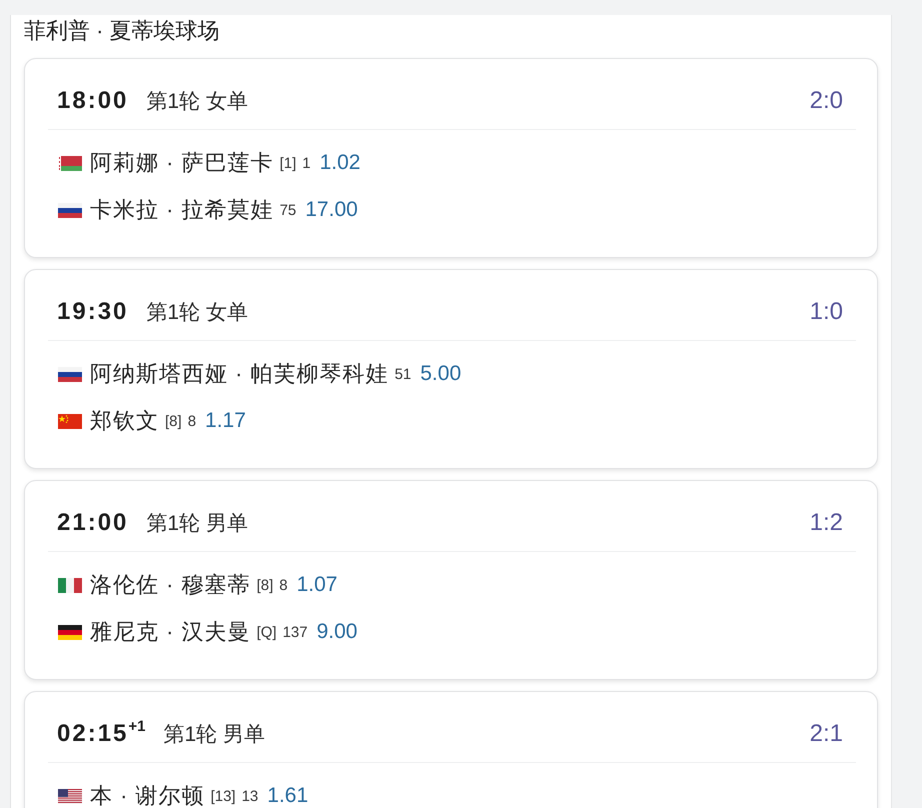  Describe the element at coordinates (101, 734) in the screenshot. I see `match-time: 02:15$^{+1}$` at that location.